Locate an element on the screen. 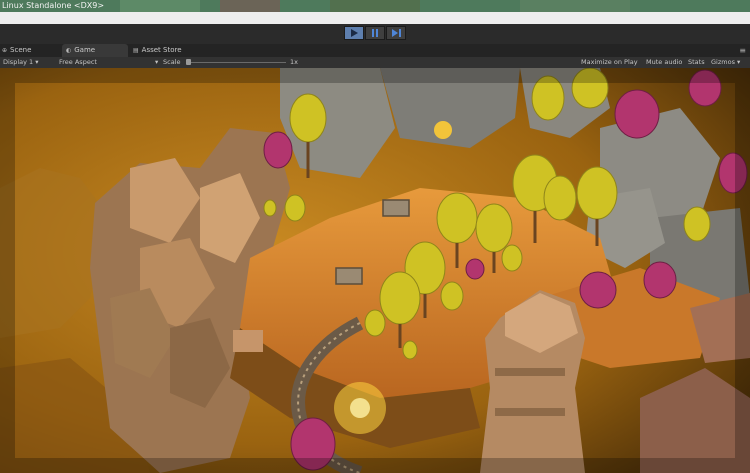 The width and height of the screenshot is (750, 473). window-title: Linux Standalone <DX9> is located at coordinates (53, 5).